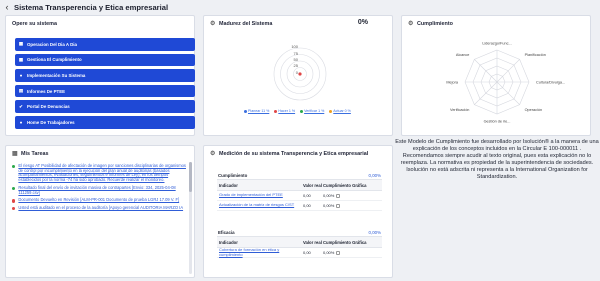  I want to click on radar-axis-label: Mejora, so click(452, 83).